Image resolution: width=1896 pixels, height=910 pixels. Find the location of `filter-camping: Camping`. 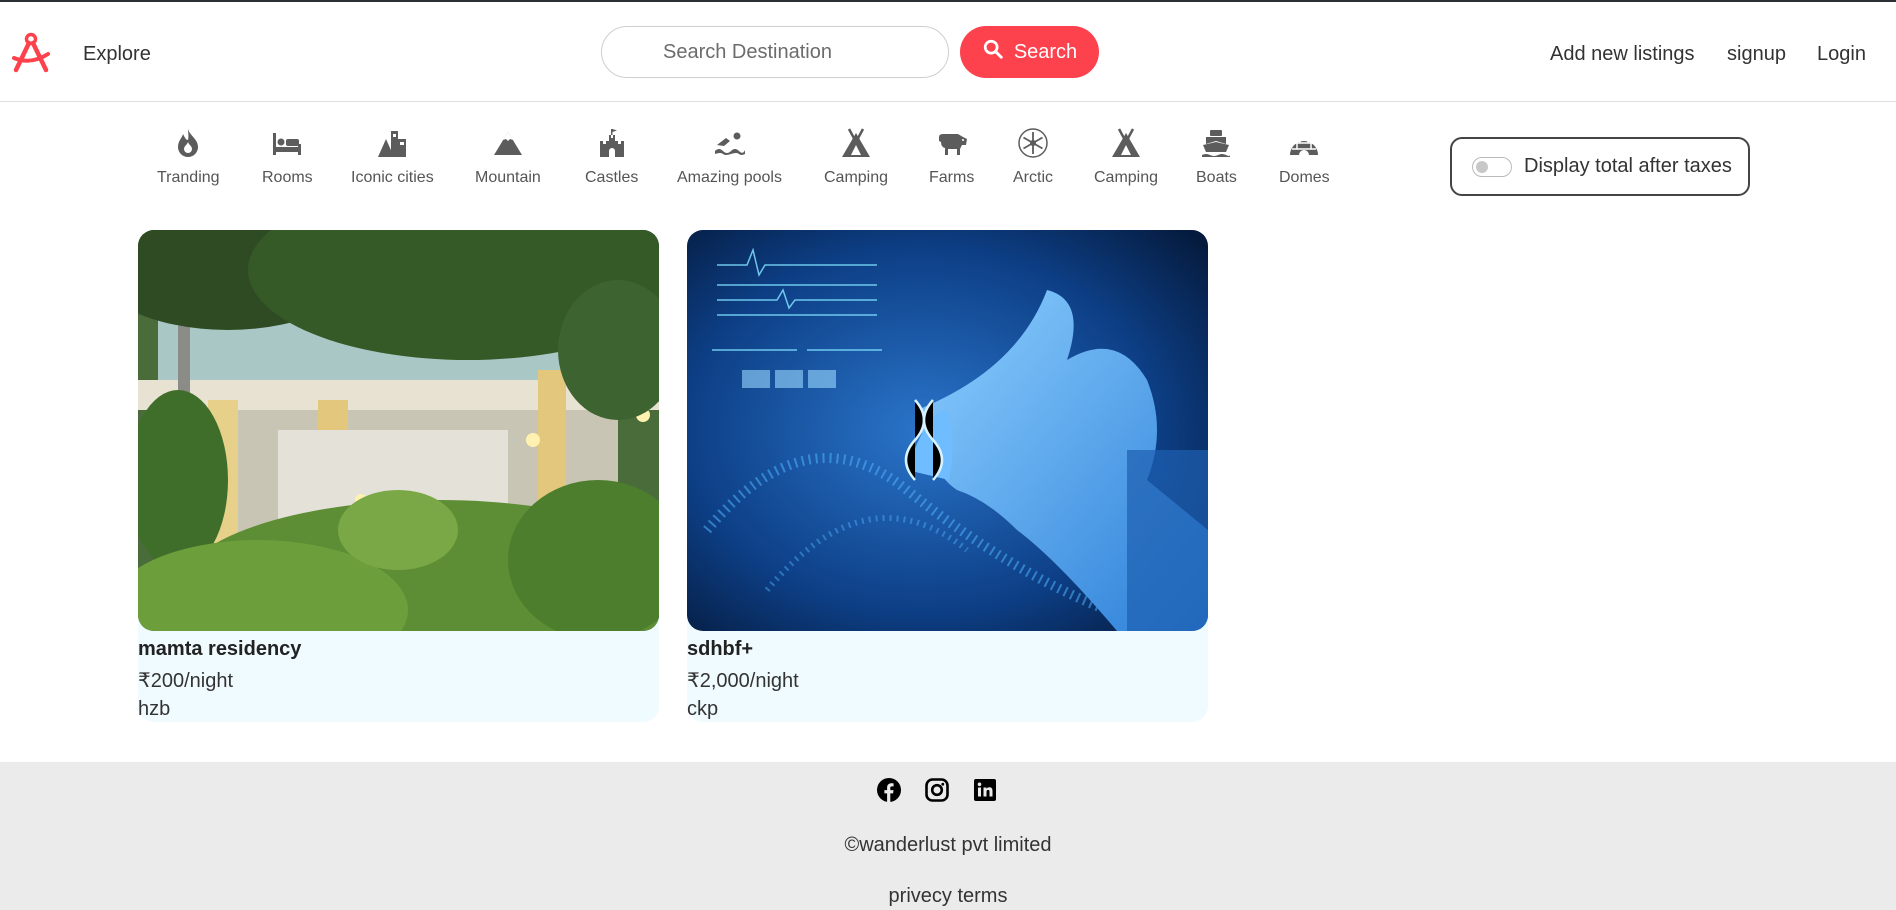

filter-camping: Camping is located at coordinates (856, 156).